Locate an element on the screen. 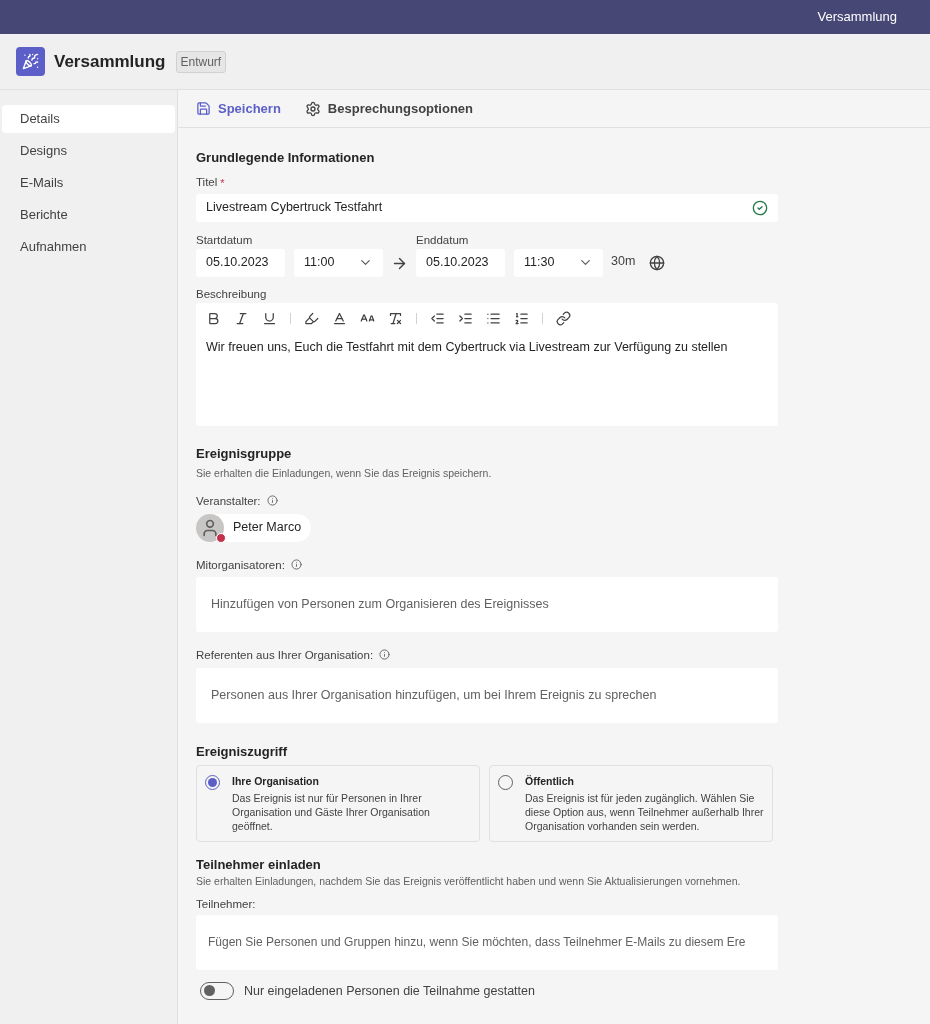  time-zone-icon is located at coordinates (657, 262).